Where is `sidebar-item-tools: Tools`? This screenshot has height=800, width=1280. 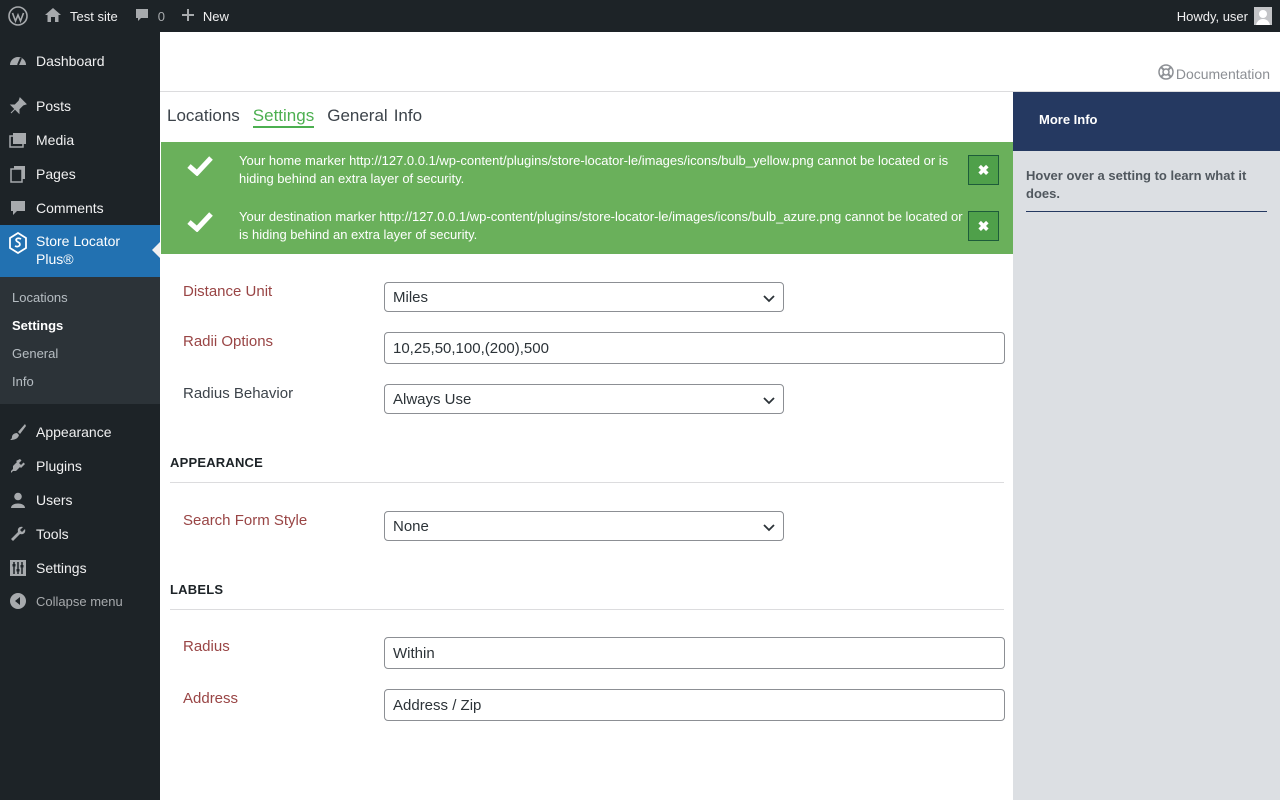 sidebar-item-tools: Tools is located at coordinates (80, 534).